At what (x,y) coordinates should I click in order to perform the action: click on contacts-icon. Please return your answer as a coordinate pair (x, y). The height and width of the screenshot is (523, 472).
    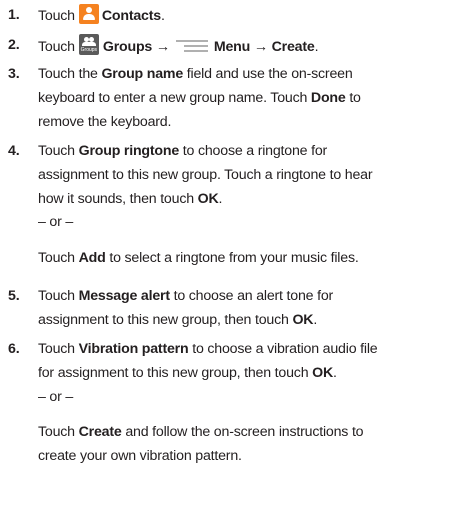
    Looking at the image, I should click on (88, 14).